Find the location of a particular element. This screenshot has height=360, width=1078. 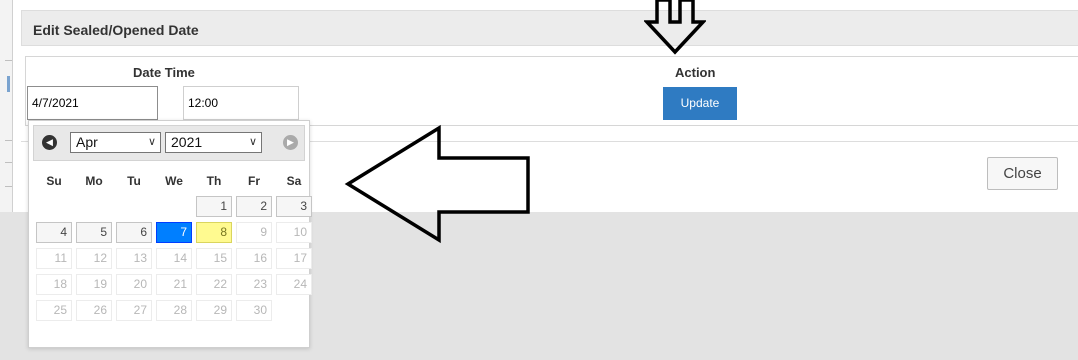

calendar-day: 20 is located at coordinates (134, 284).